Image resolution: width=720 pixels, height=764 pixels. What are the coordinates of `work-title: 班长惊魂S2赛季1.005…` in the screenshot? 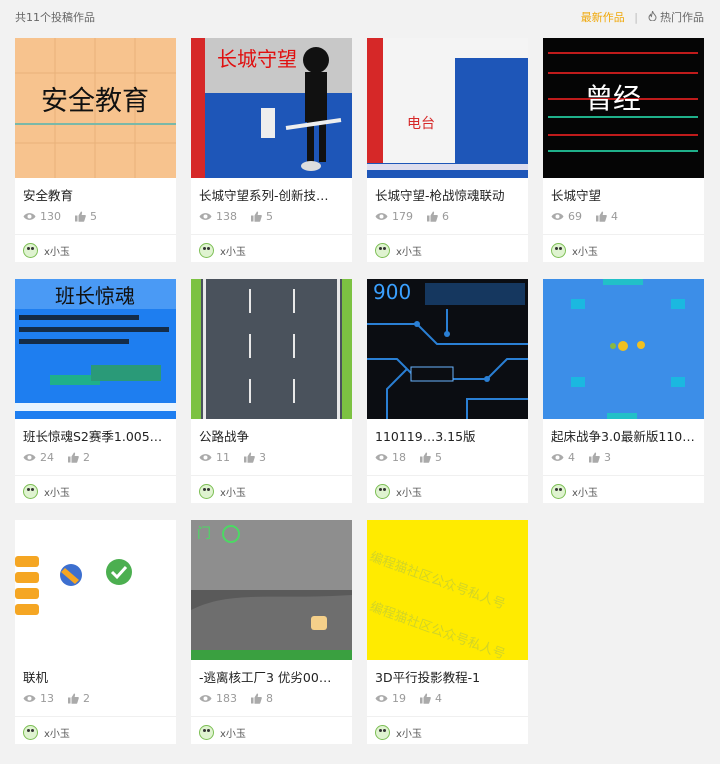 It's located at (97, 435).